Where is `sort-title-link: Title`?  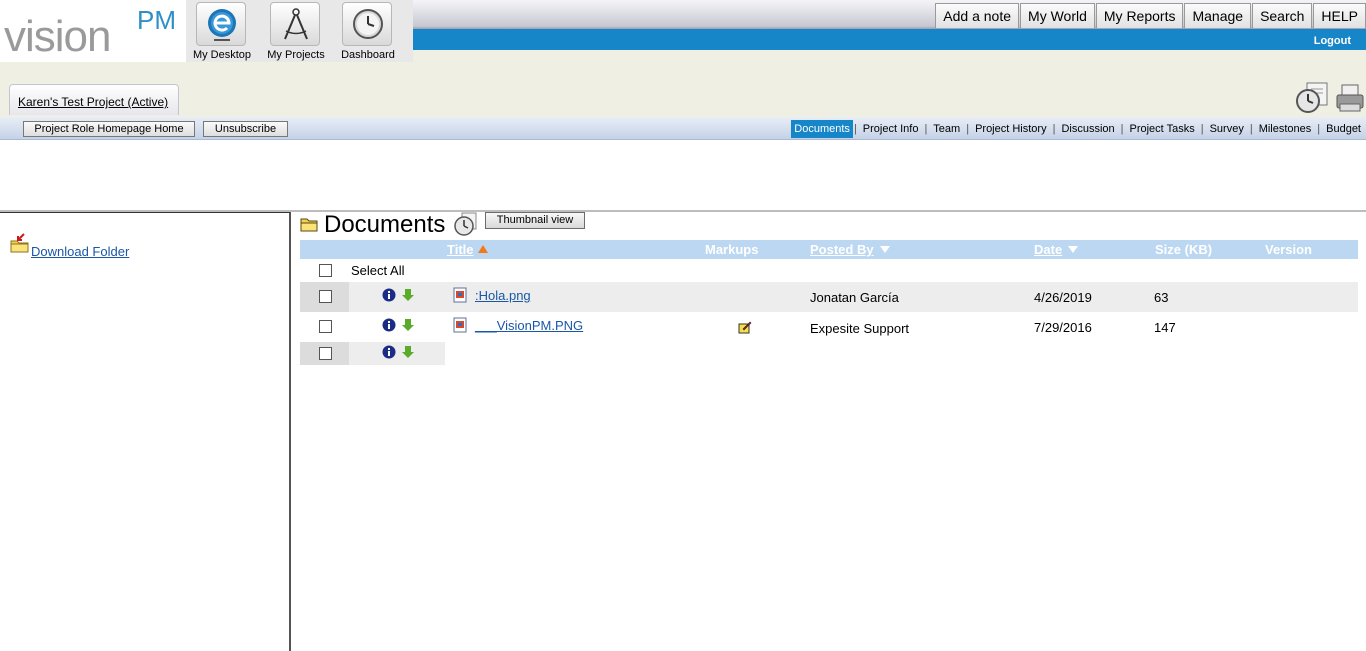
sort-title-link: Title is located at coordinates (460, 249).